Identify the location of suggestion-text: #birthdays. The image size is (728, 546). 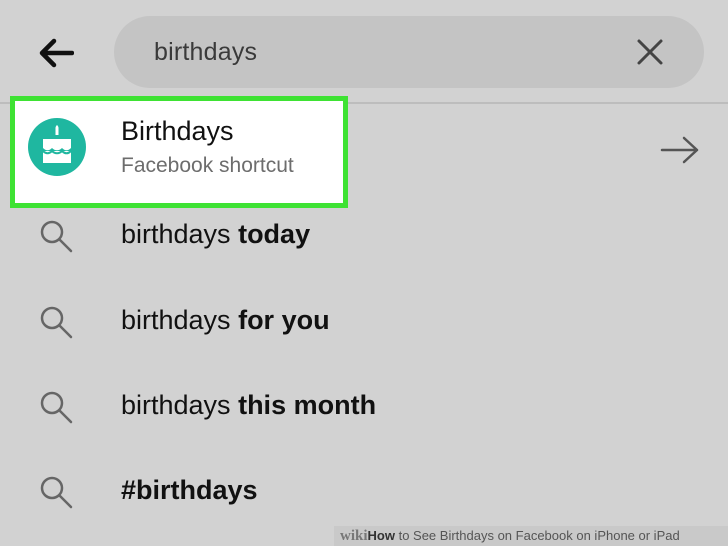
(189, 490).